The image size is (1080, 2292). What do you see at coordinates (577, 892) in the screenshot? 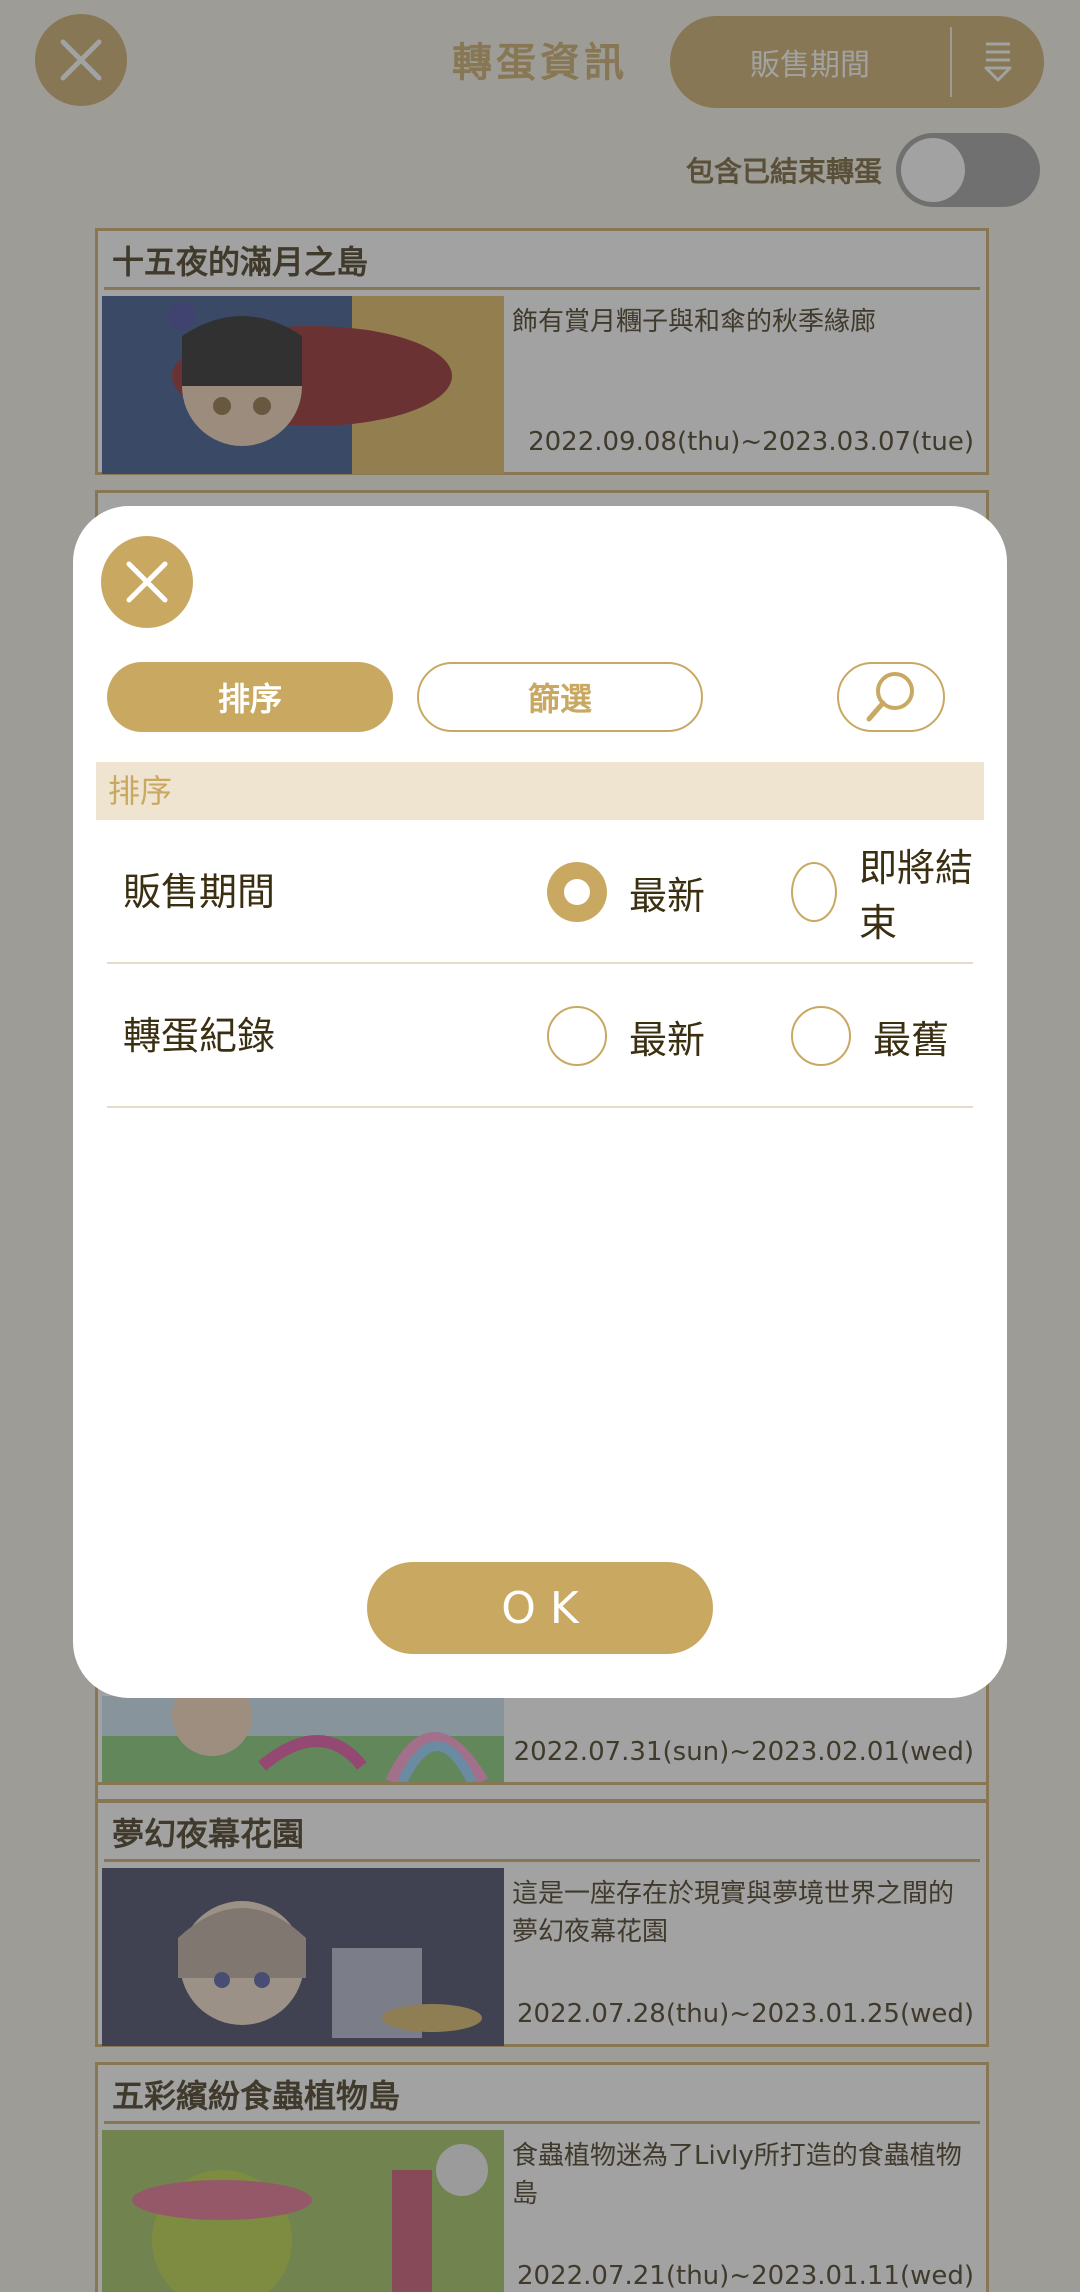
I see `radio-button-selected` at bounding box center [577, 892].